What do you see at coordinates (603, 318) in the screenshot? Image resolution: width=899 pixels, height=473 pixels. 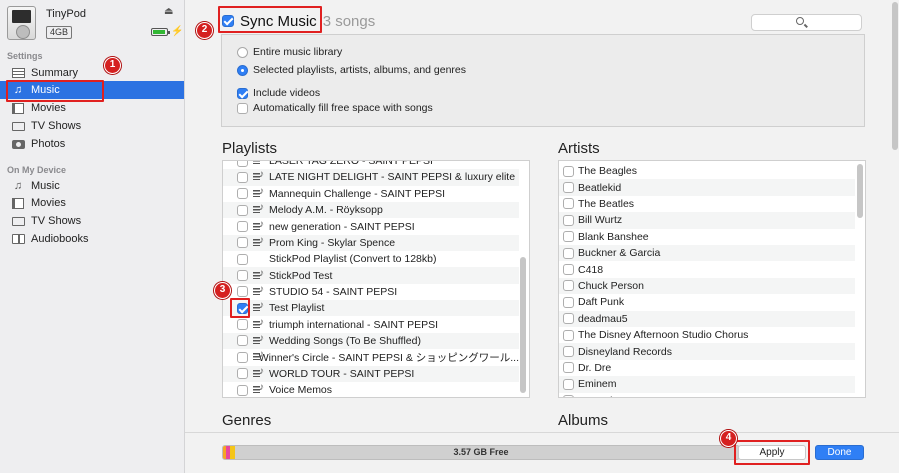 I see `artist-label: deadmau5` at bounding box center [603, 318].